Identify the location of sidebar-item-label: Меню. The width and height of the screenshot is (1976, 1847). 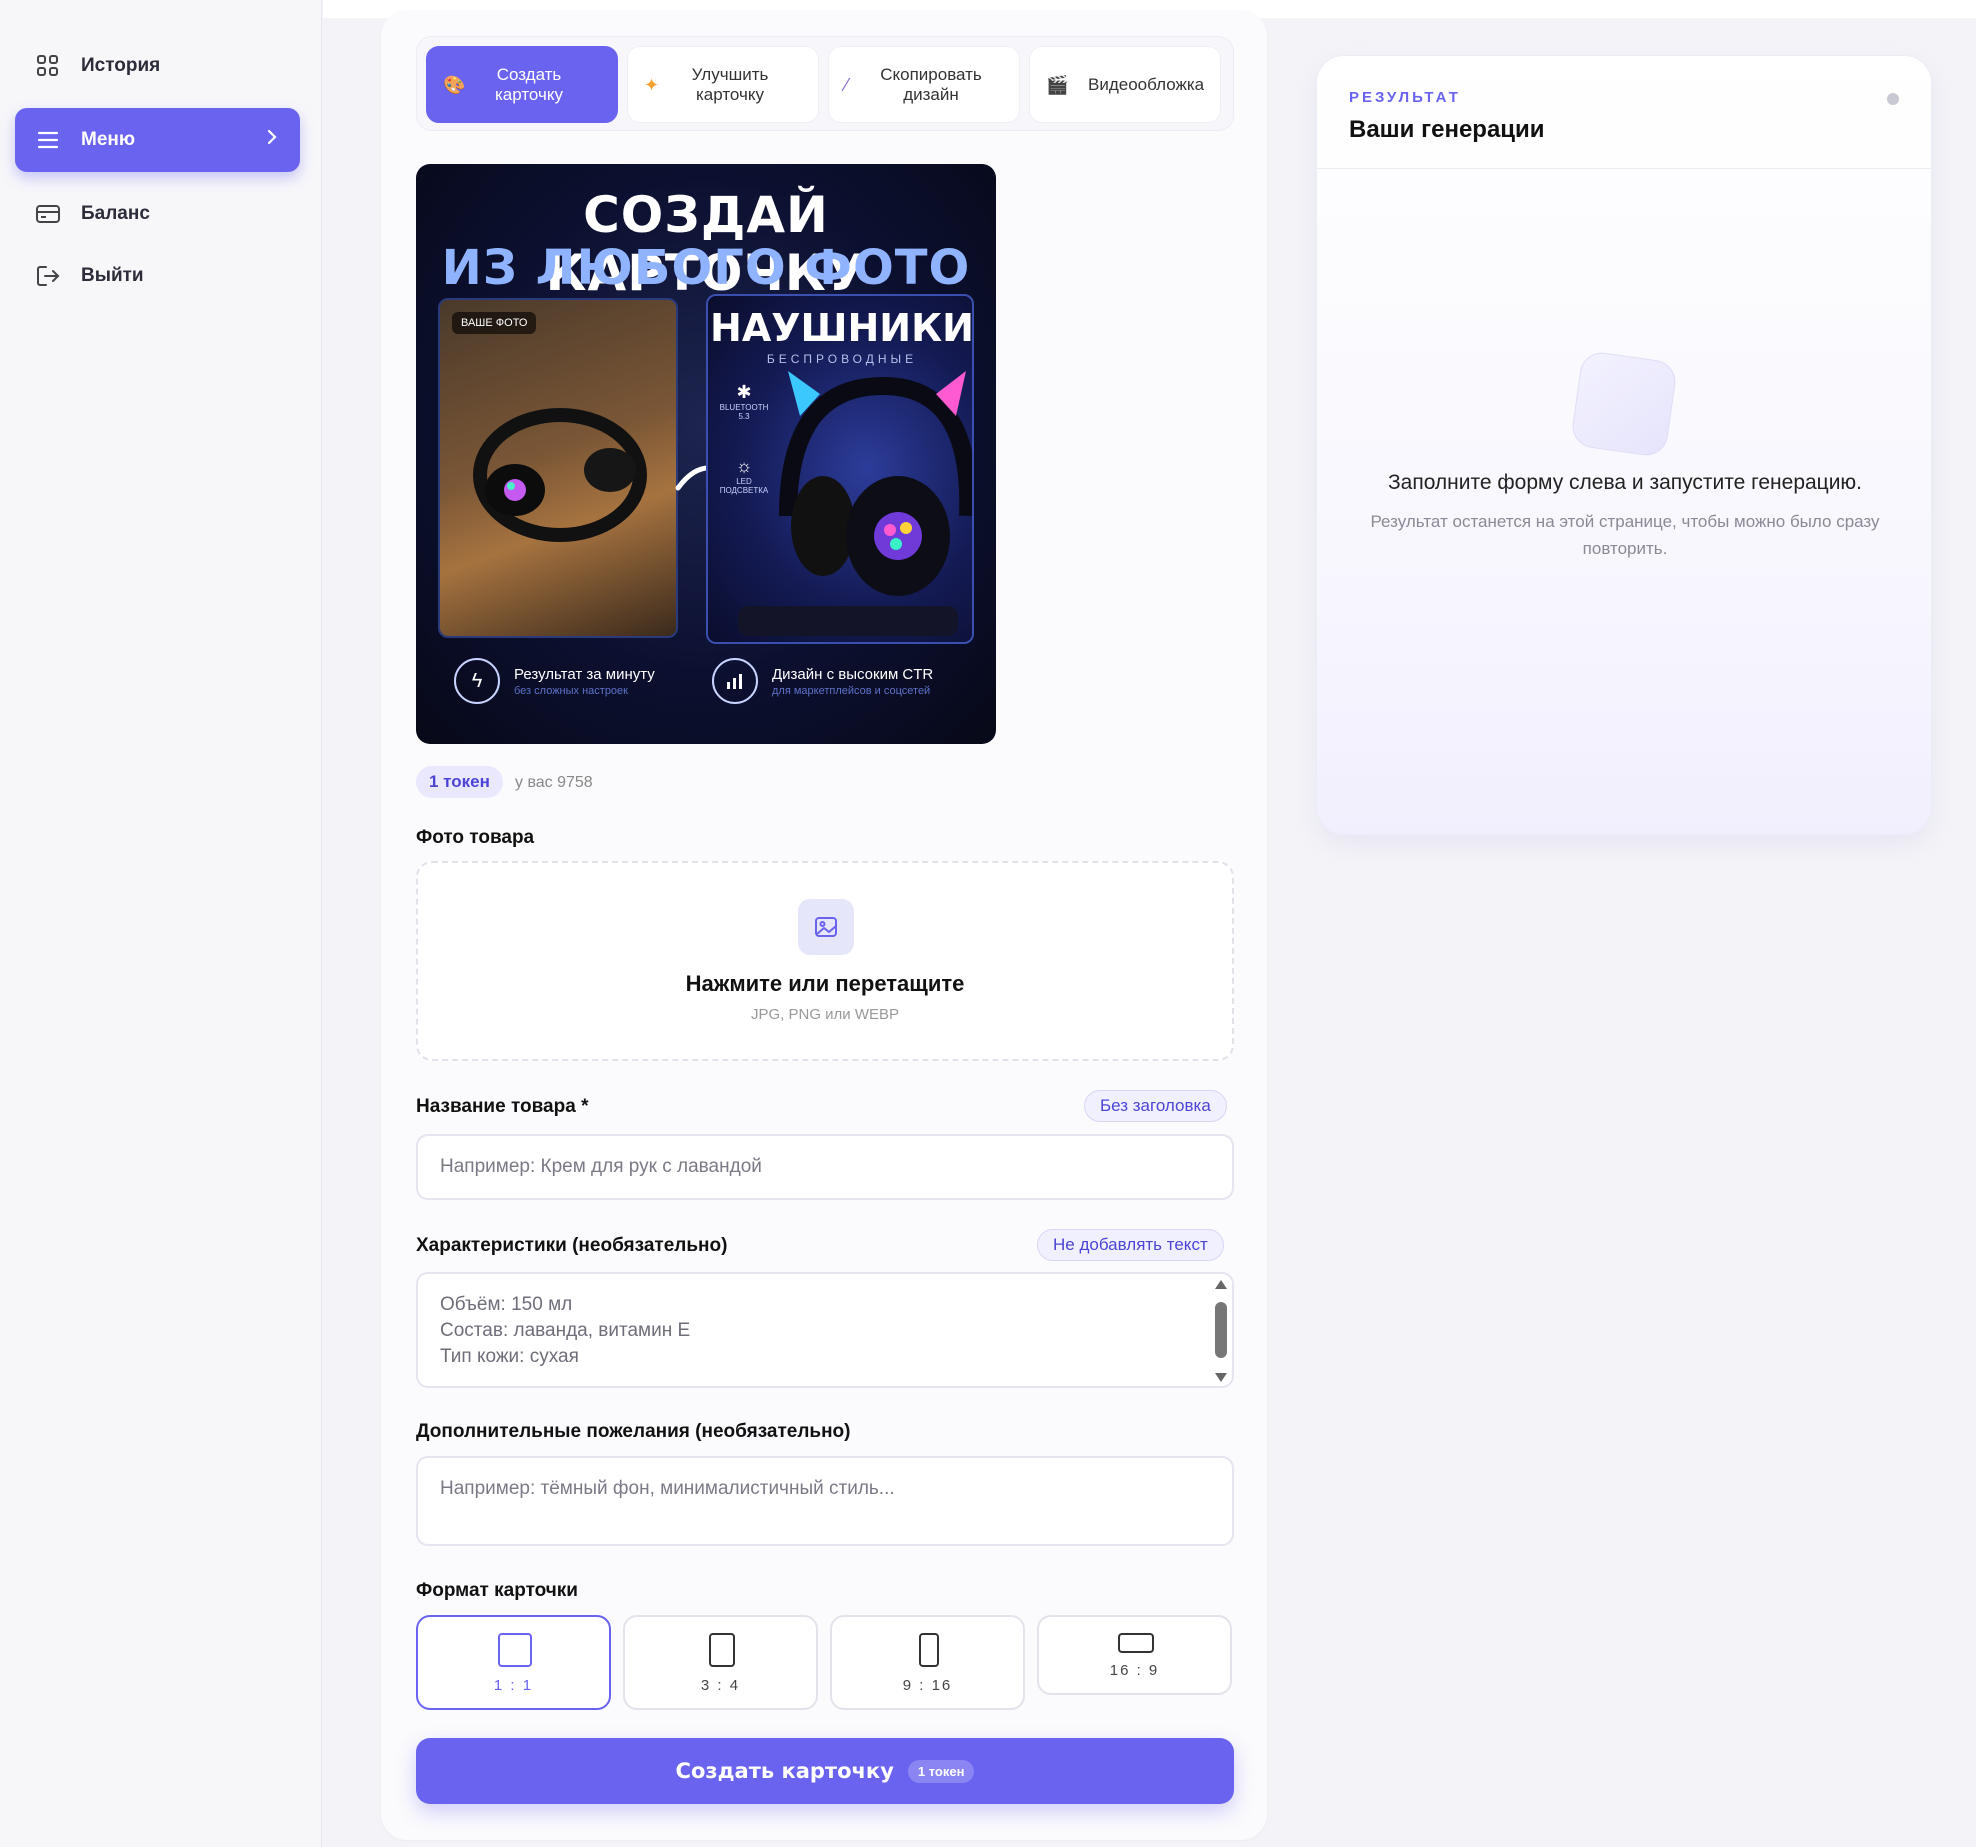
(108, 139).